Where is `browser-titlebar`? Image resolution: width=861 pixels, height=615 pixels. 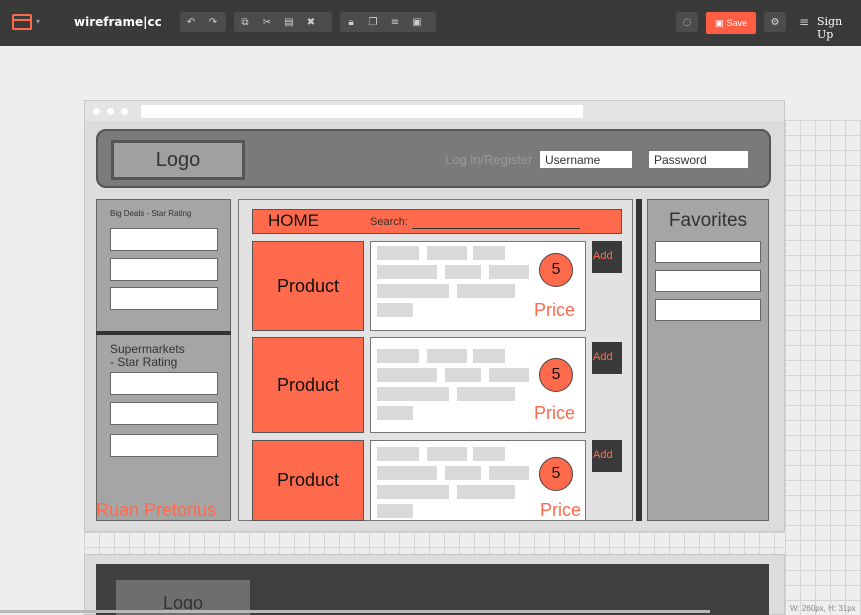 browser-titlebar is located at coordinates (434, 111).